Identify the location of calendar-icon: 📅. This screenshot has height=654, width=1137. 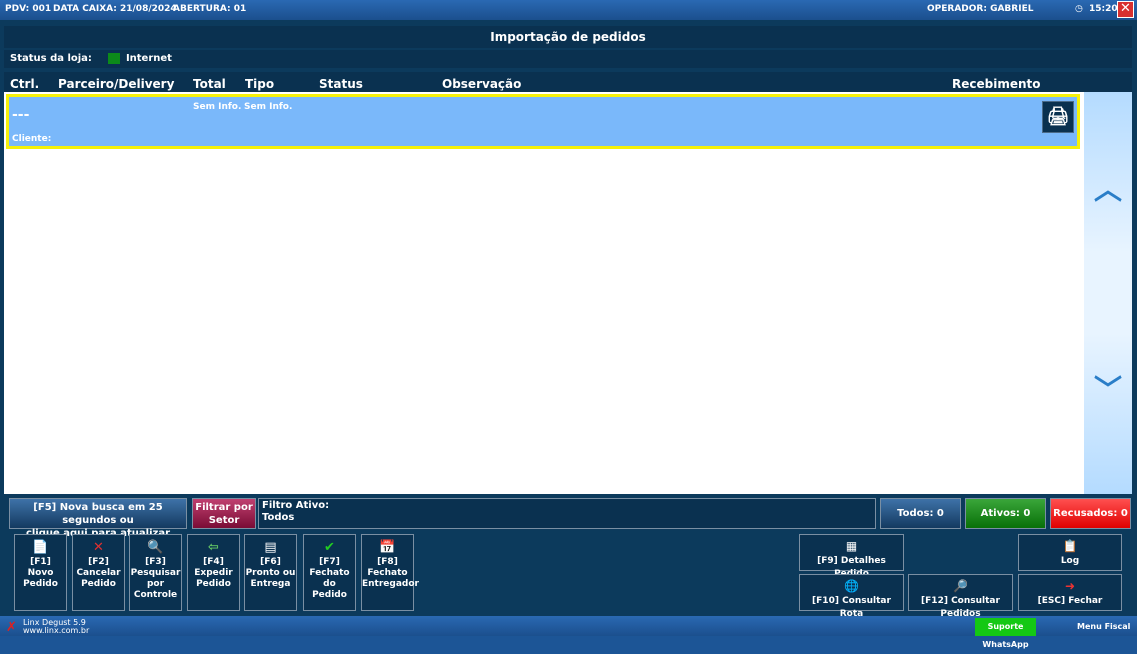
(387, 547).